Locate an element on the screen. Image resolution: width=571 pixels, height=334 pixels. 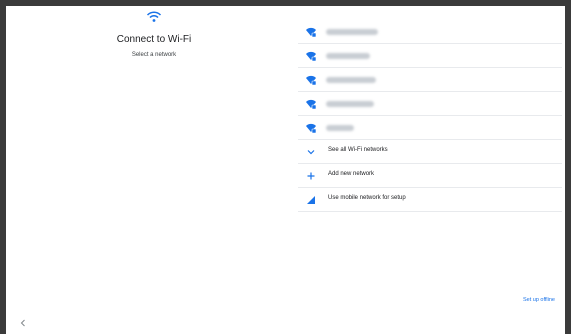
wifi-icon is located at coordinates (154, 16).